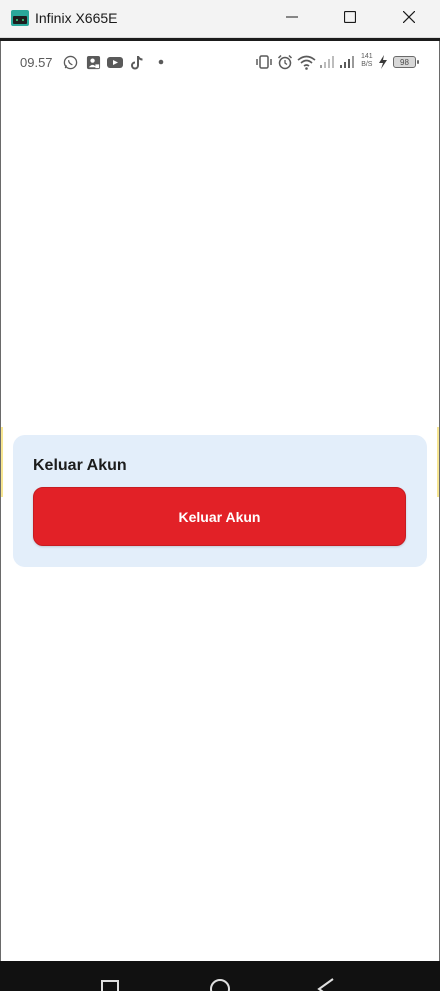  What do you see at coordinates (327, 62) in the screenshot?
I see `signal-weak-icon` at bounding box center [327, 62].